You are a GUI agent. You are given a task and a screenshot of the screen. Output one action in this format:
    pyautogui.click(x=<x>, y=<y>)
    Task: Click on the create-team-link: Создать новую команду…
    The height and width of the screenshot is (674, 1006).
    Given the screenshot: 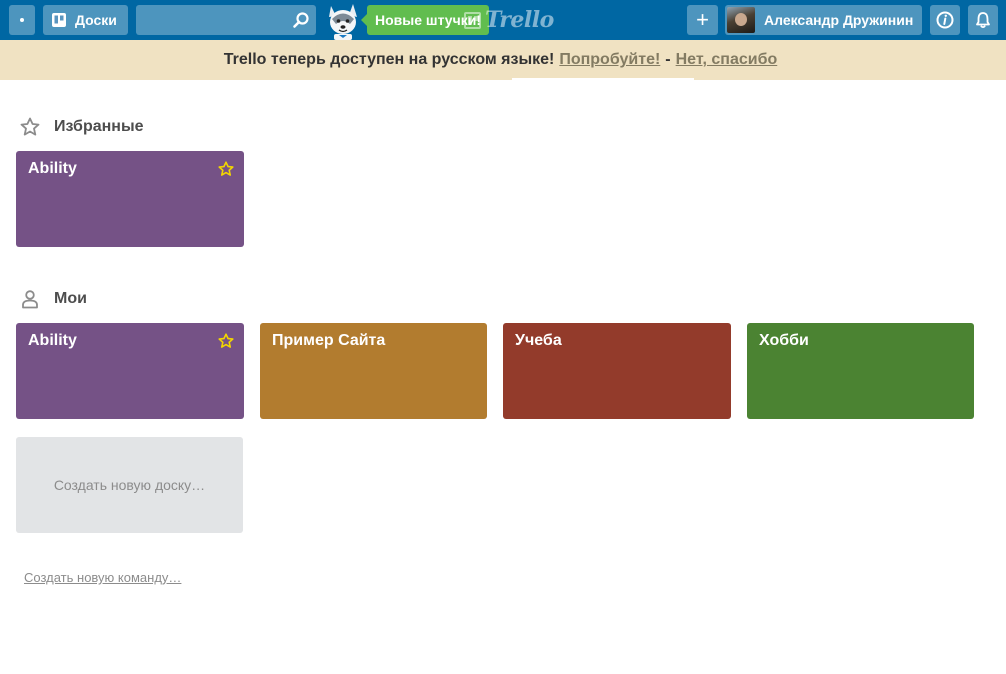 What is the action you would take?
    pyautogui.click(x=102, y=577)
    